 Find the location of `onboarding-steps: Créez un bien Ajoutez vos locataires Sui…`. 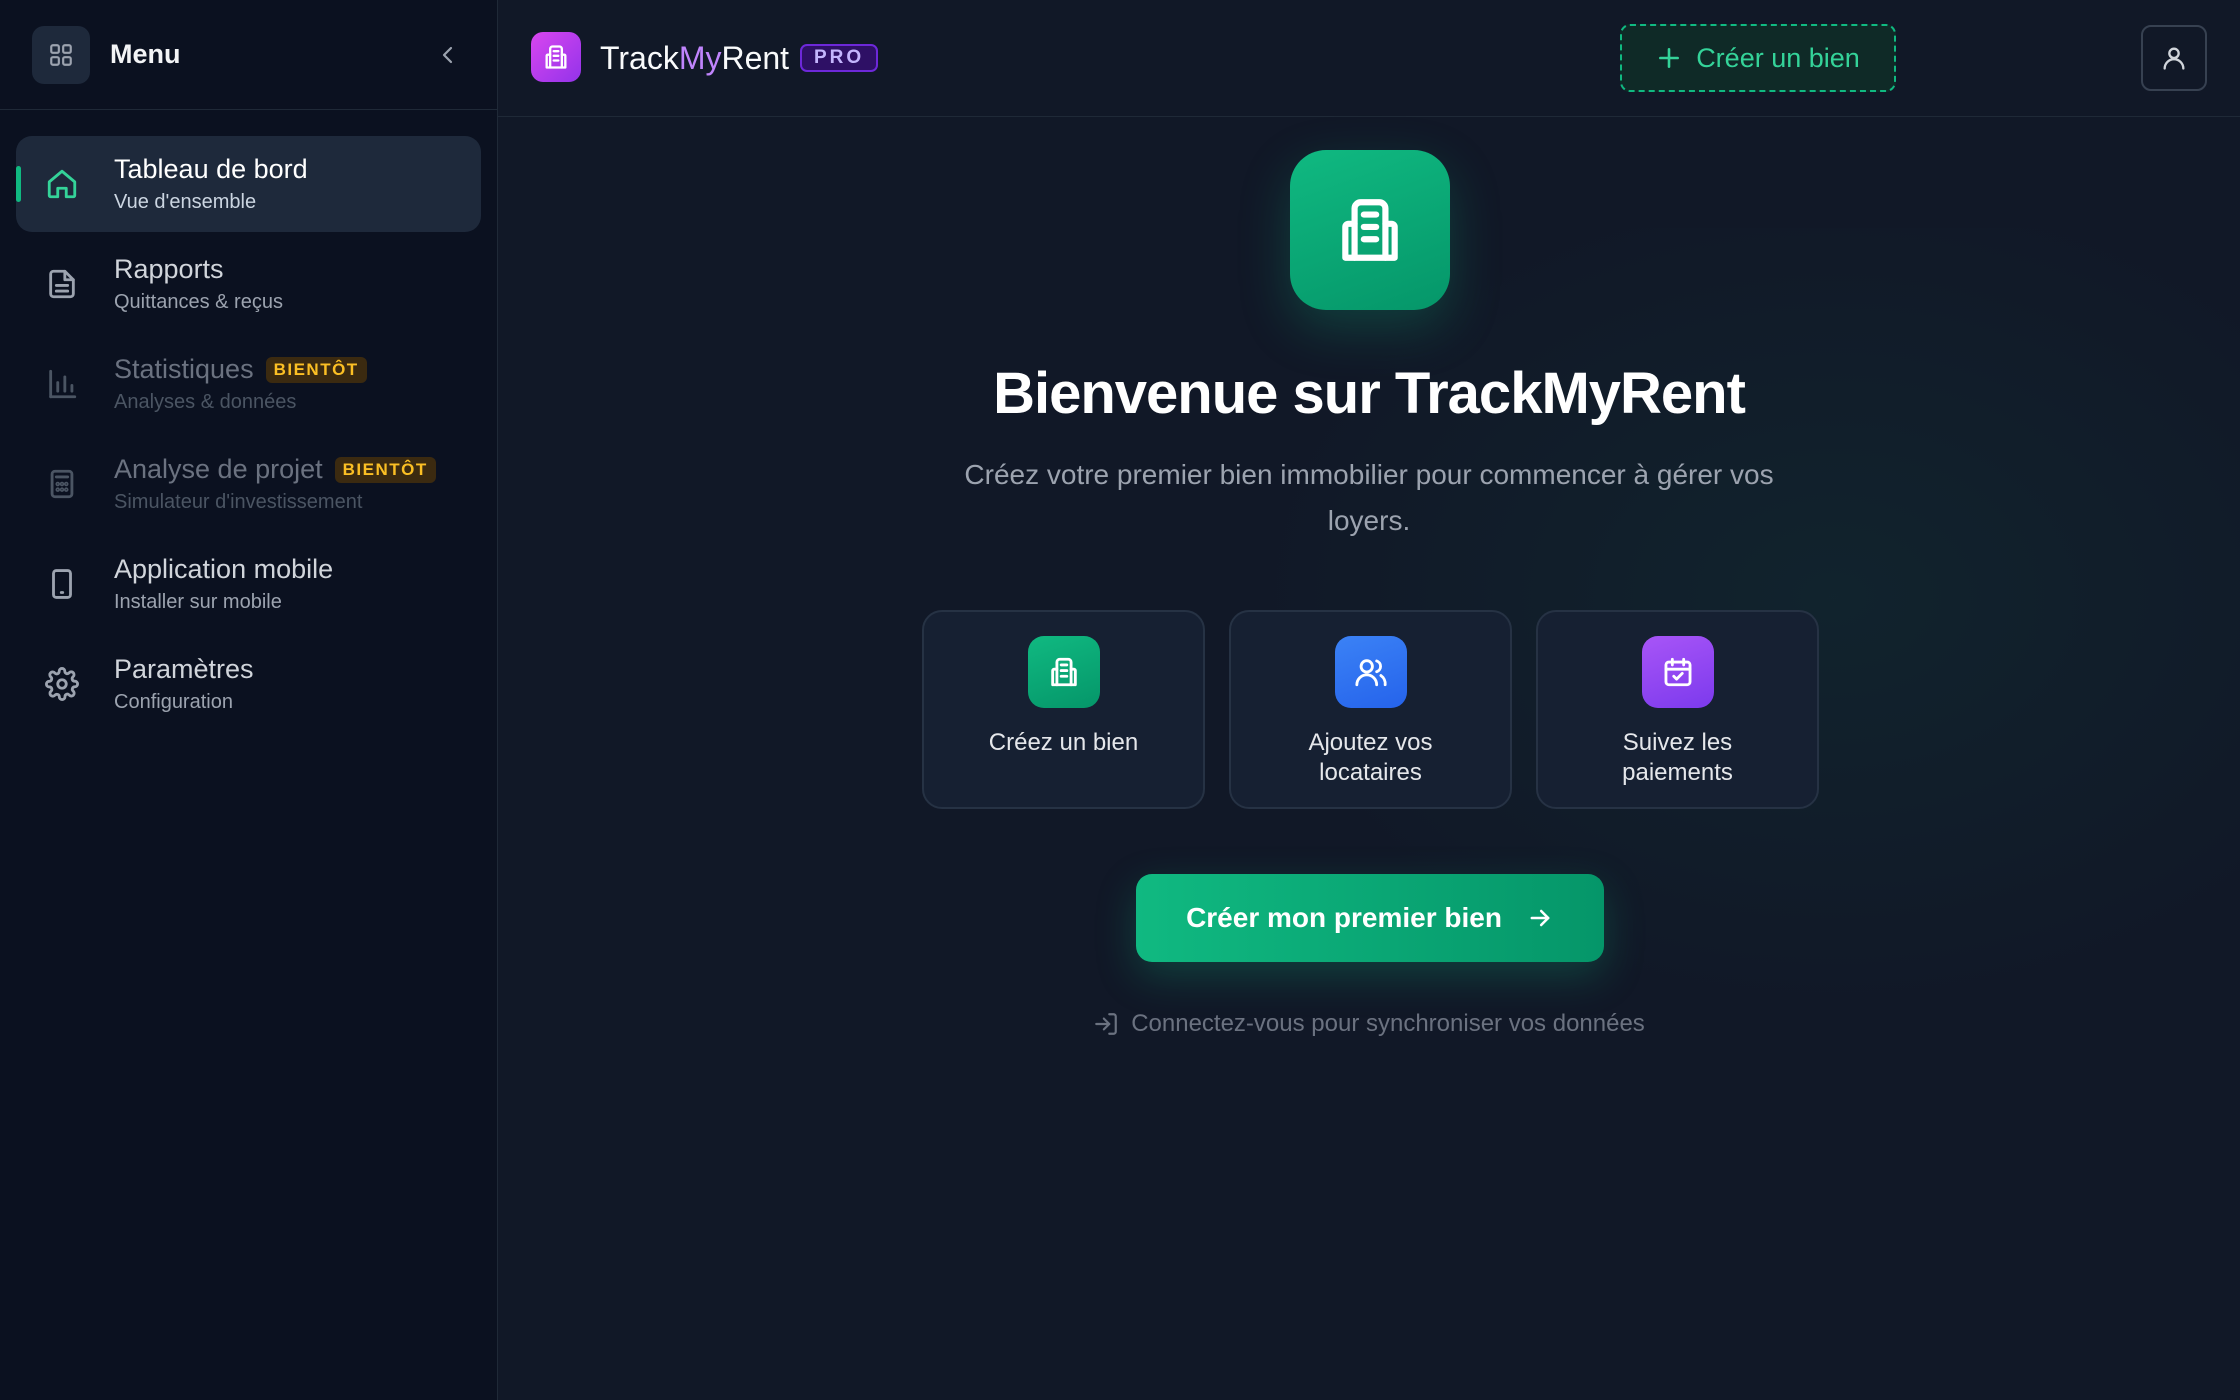

onboarding-steps: Créez un bien Ajoutez vos locataires Sui… is located at coordinates (1370, 709).